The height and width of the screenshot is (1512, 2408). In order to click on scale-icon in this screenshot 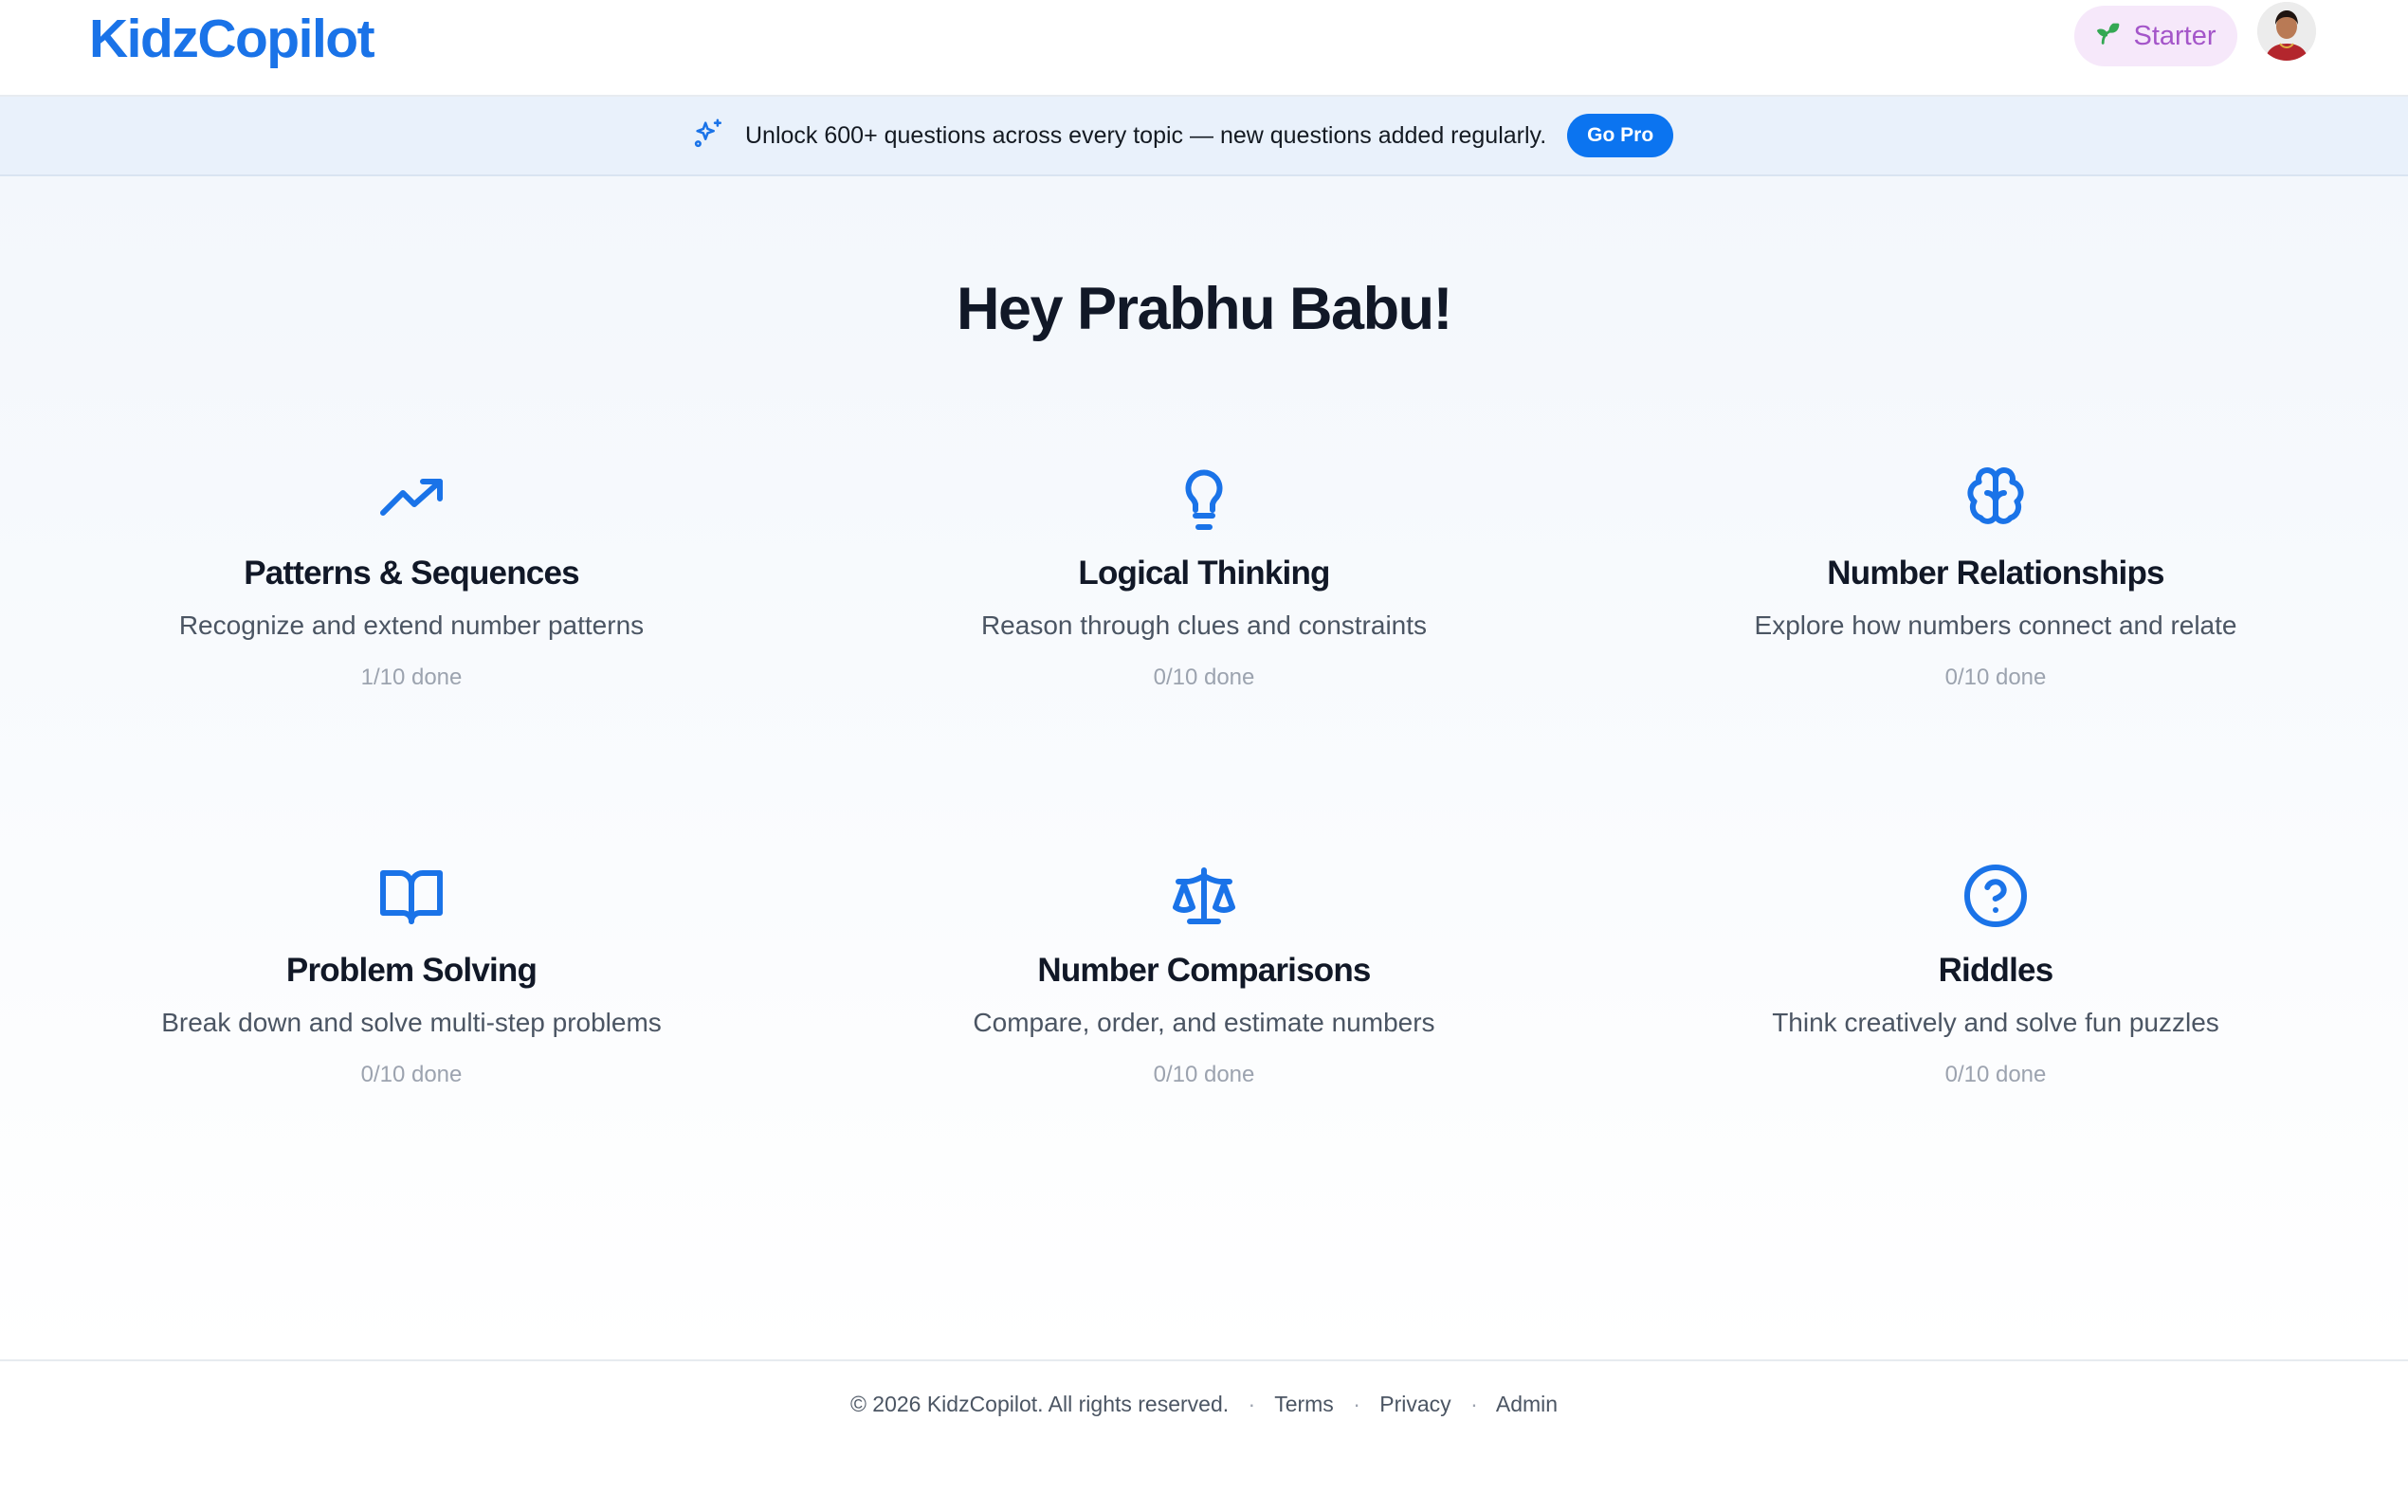, I will do `click(1204, 896)`.